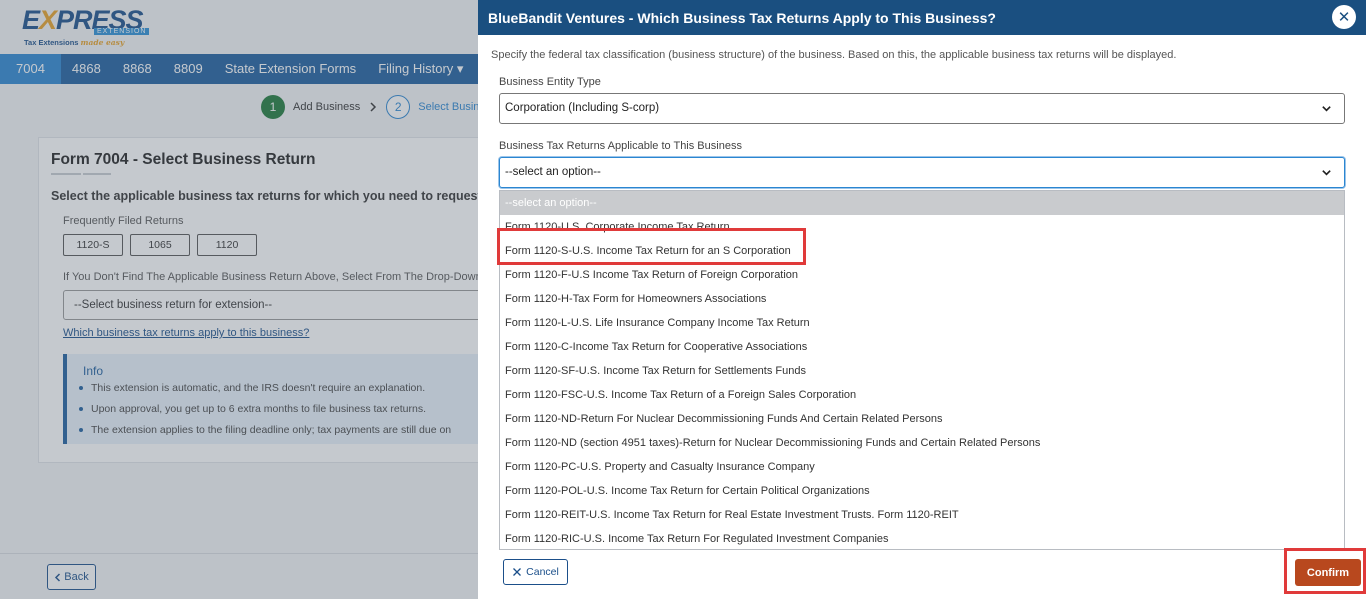 This screenshot has width=1366, height=599. Describe the element at coordinates (922, 108) in the screenshot. I see `entity-type-select: Corporation (Including S-corp)` at that location.